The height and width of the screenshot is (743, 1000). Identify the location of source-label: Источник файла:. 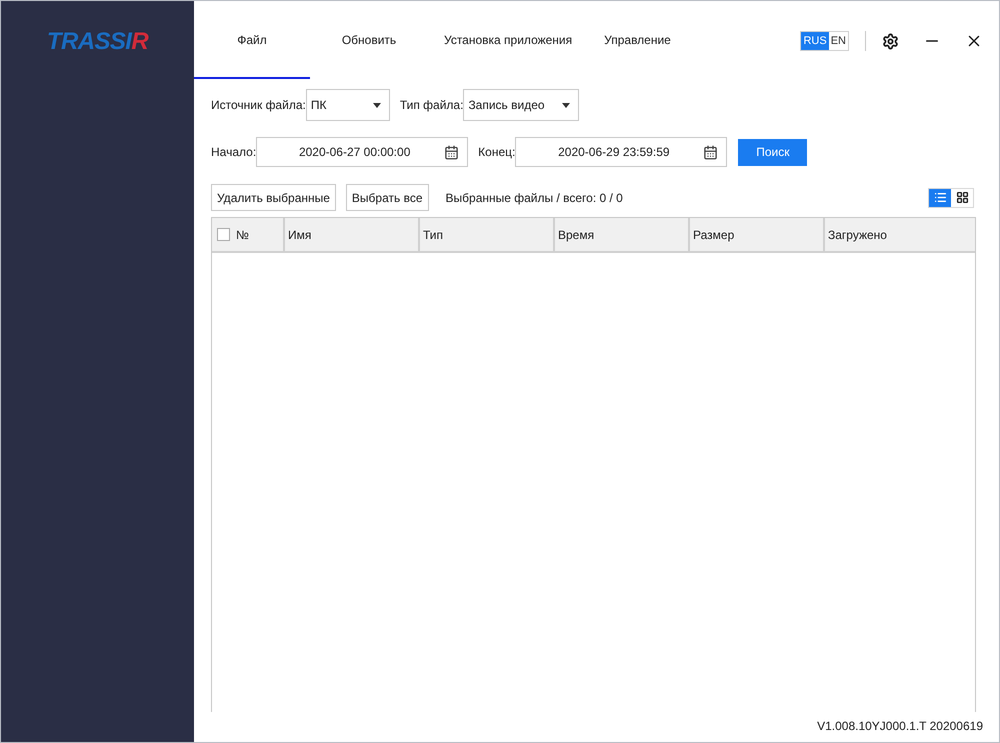
(258, 105).